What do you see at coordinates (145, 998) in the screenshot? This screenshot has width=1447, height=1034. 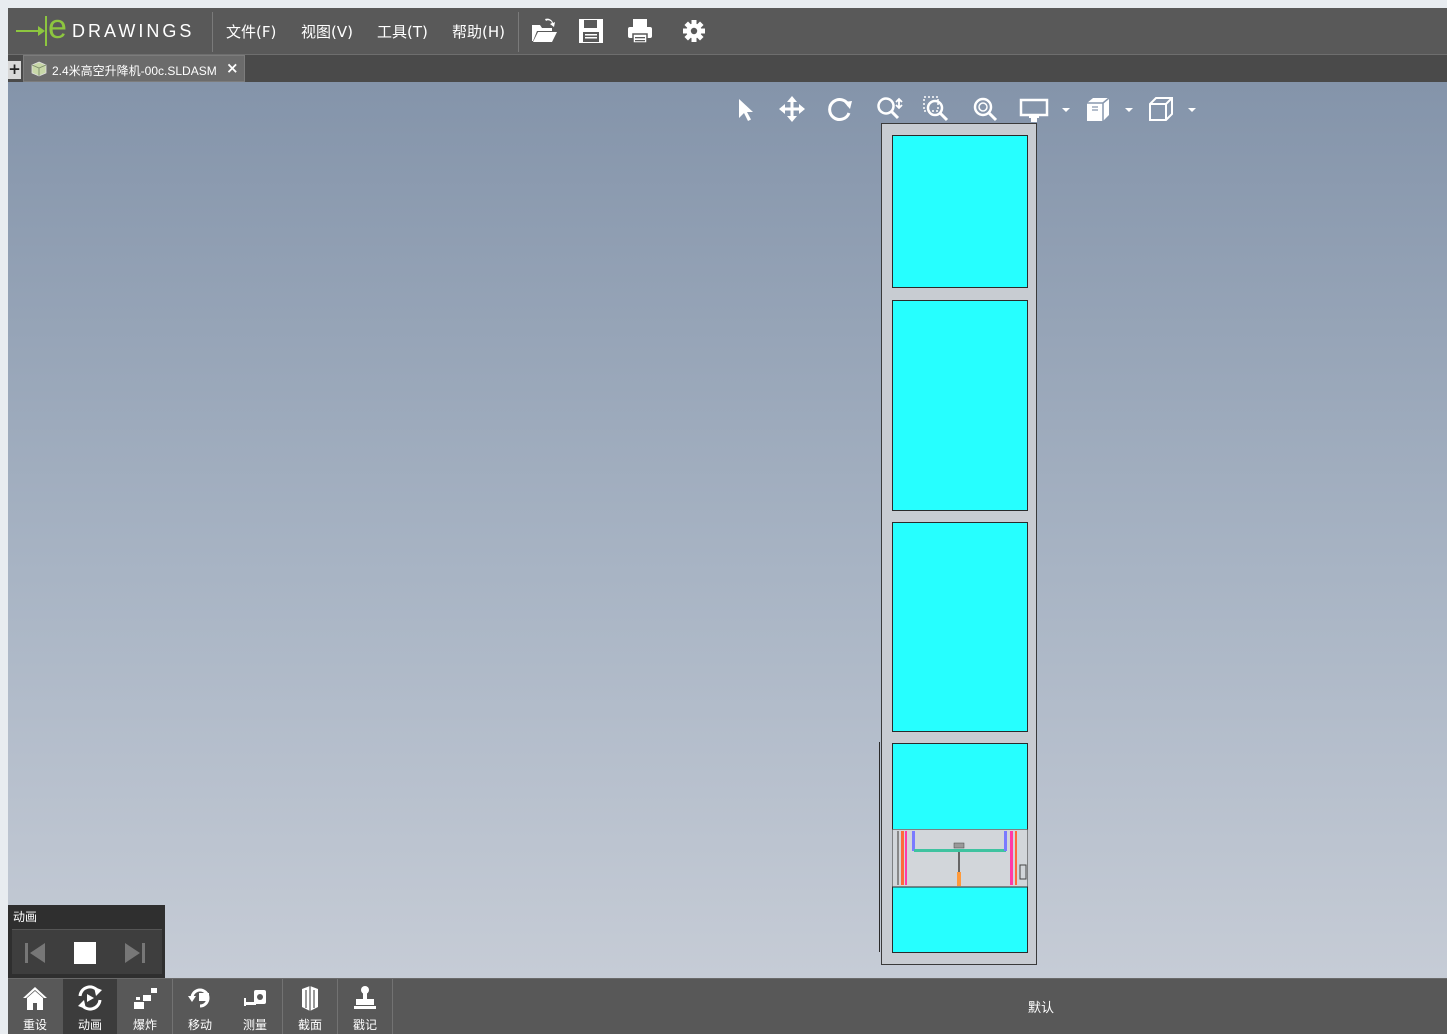 I see `explode-icon` at bounding box center [145, 998].